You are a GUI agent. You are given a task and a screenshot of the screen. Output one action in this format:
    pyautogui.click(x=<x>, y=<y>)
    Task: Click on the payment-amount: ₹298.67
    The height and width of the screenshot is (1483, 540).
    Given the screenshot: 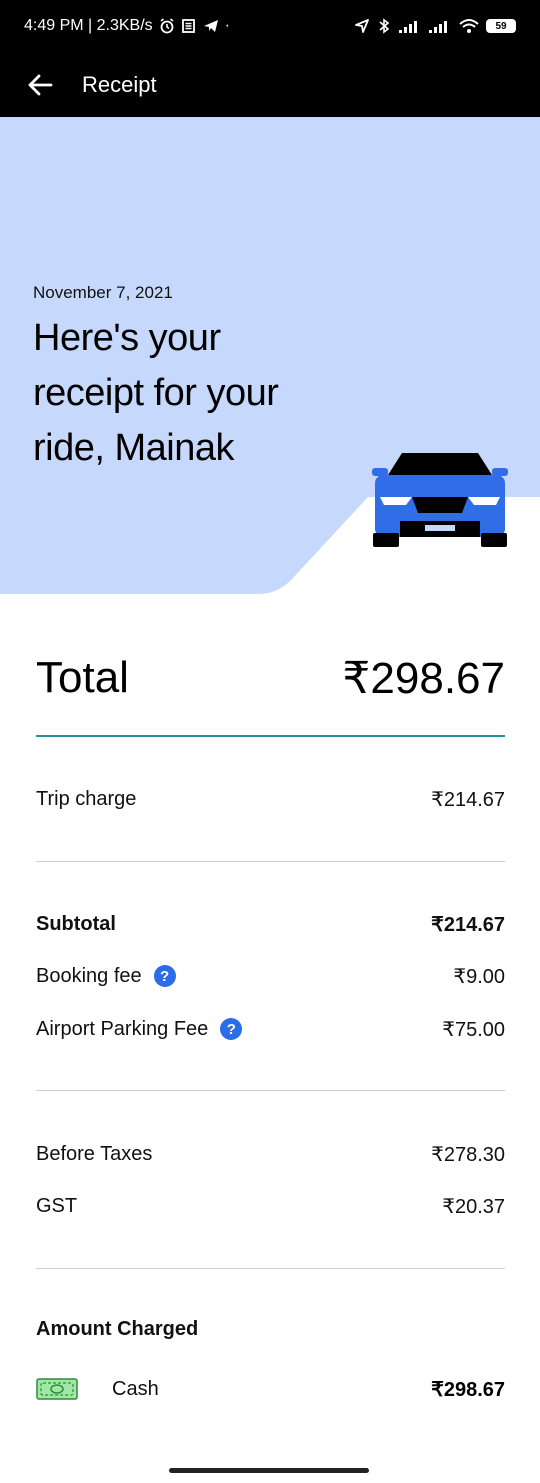 What is the action you would take?
    pyautogui.click(x=468, y=1389)
    